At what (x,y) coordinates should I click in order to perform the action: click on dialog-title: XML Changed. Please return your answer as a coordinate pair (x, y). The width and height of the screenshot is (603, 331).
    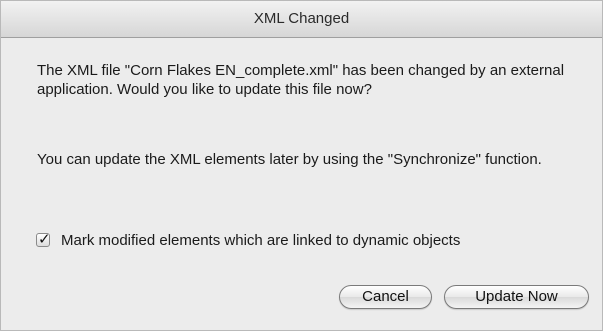
    Looking at the image, I should click on (301, 19).